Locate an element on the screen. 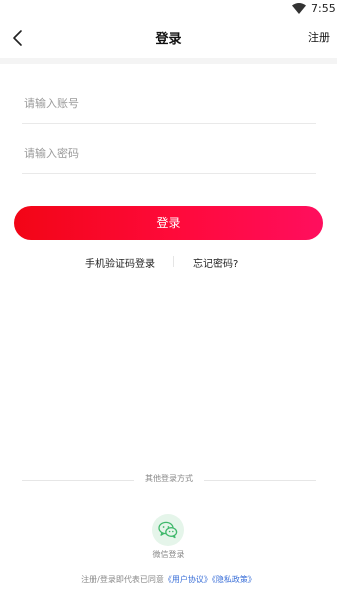 The height and width of the screenshot is (600, 337). other-login-divider: 其他登录方式 is located at coordinates (169, 480).